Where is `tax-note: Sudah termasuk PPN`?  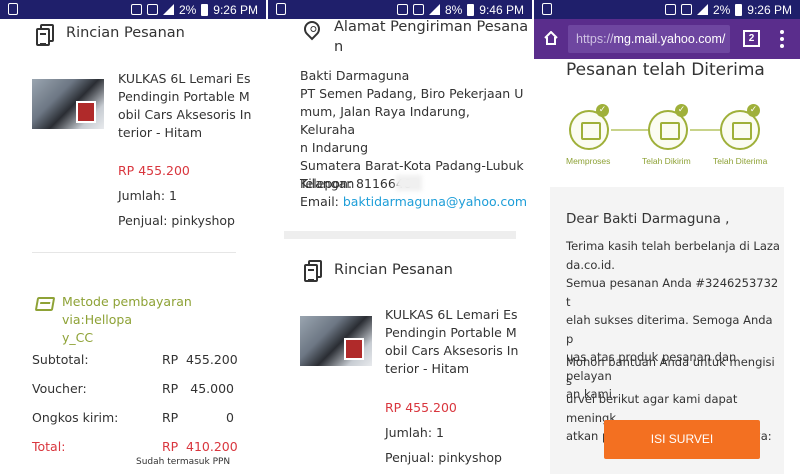 tax-note: Sudah termasuk PPN is located at coordinates (183, 462).